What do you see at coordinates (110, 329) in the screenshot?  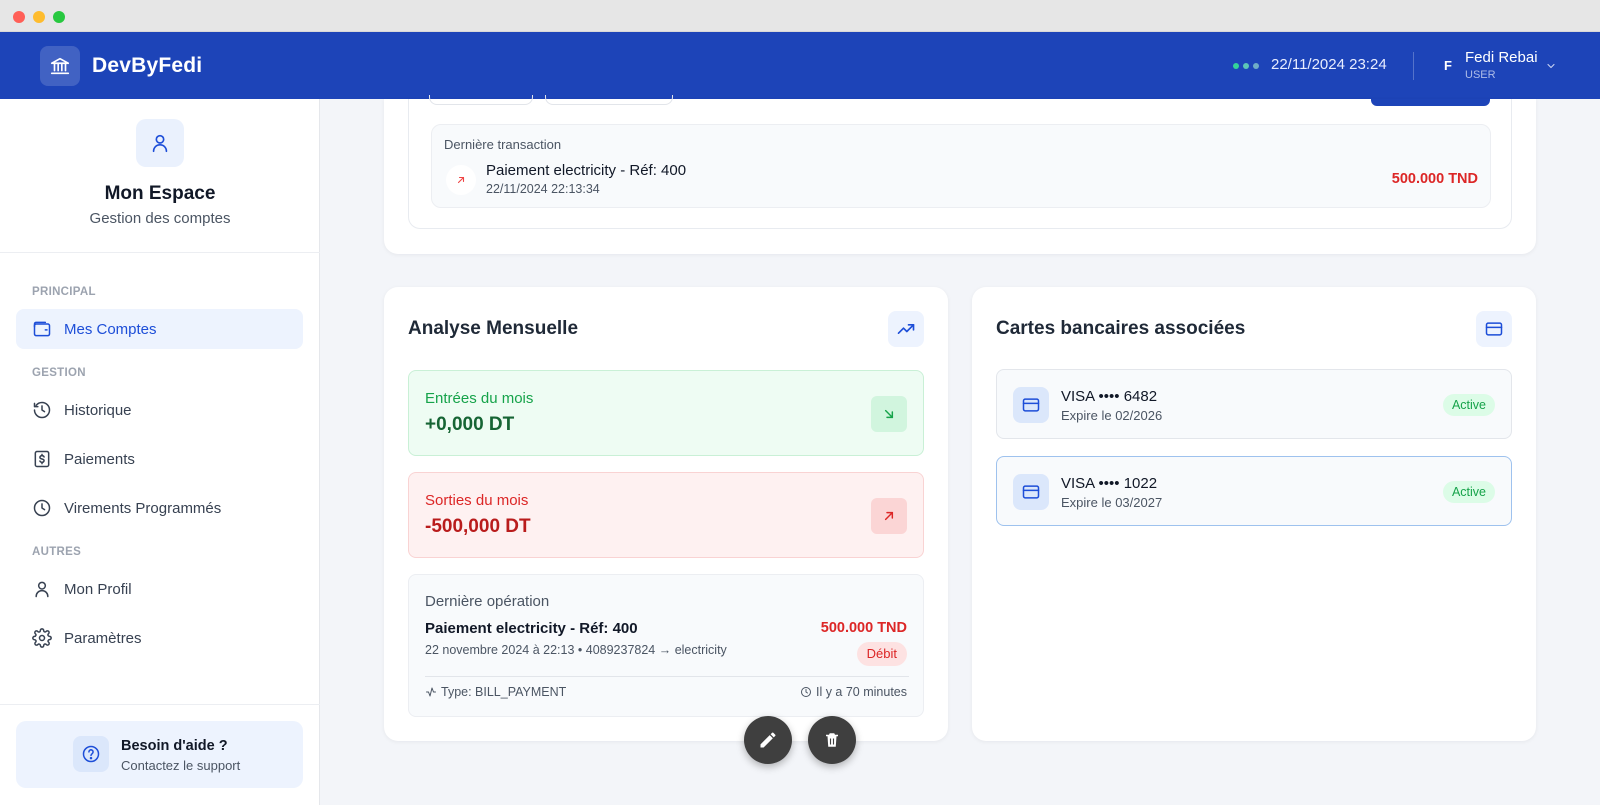 I see `sidebar-item-label: Mes Comptes` at bounding box center [110, 329].